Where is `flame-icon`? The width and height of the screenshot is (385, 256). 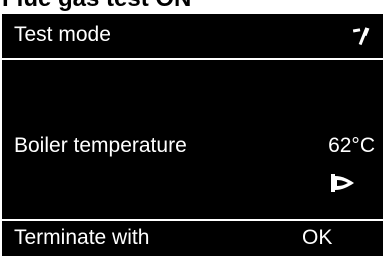
flame-icon is located at coordinates (342, 183).